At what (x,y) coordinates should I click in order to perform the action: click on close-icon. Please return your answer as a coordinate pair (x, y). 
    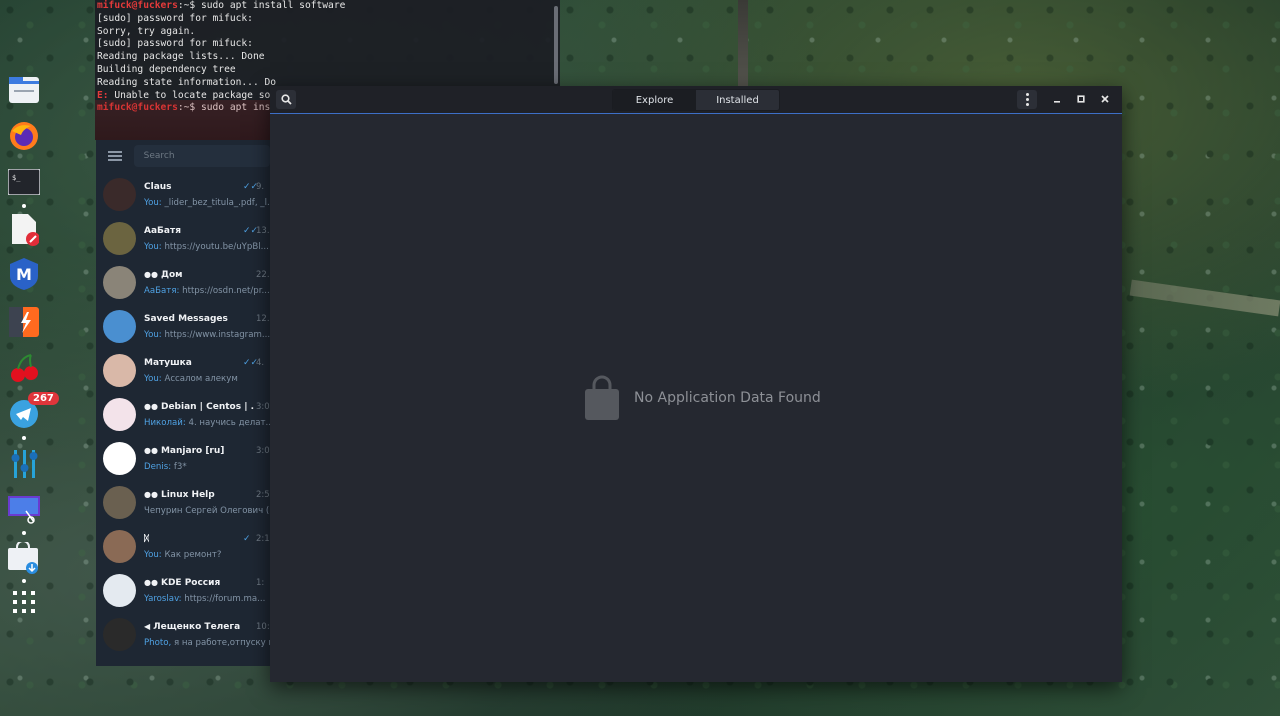
    Looking at the image, I should click on (1105, 99).